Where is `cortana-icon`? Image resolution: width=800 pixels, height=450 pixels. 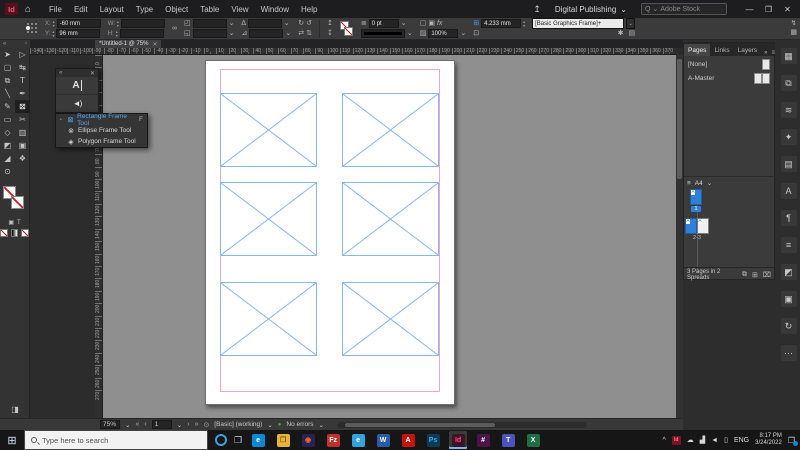 cortana-icon is located at coordinates (221, 440).